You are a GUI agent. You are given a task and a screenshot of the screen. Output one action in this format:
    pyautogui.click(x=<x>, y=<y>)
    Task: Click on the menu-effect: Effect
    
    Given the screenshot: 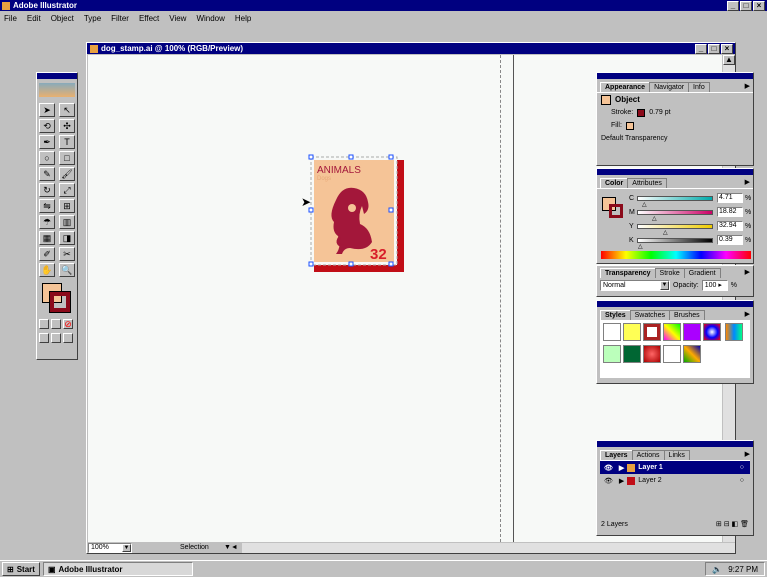 What is the action you would take?
    pyautogui.click(x=149, y=18)
    